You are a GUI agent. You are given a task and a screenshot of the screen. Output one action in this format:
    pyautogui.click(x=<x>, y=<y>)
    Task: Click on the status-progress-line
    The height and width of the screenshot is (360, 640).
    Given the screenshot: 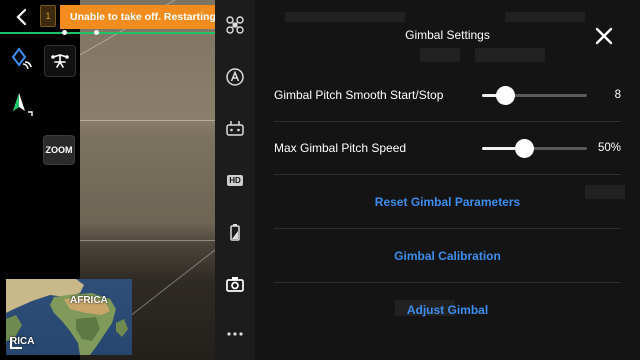 What is the action you would take?
    pyautogui.click(x=107, y=33)
    